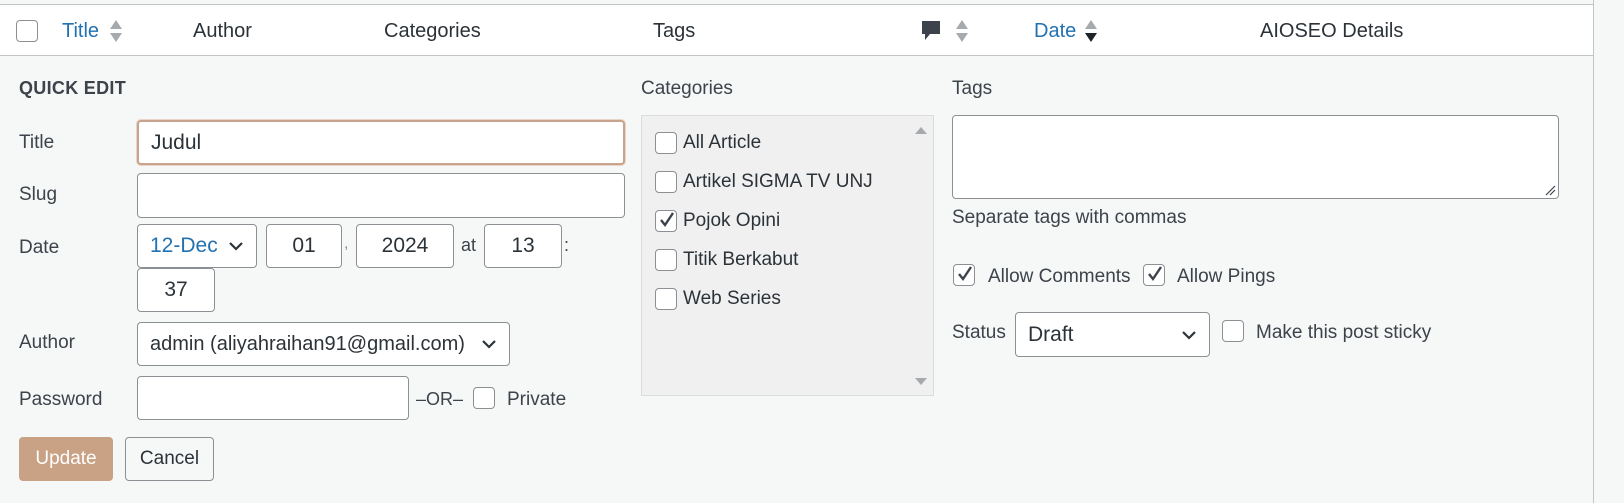 The width and height of the screenshot is (1624, 503). I want to click on status-select: Draft, so click(1112, 334).